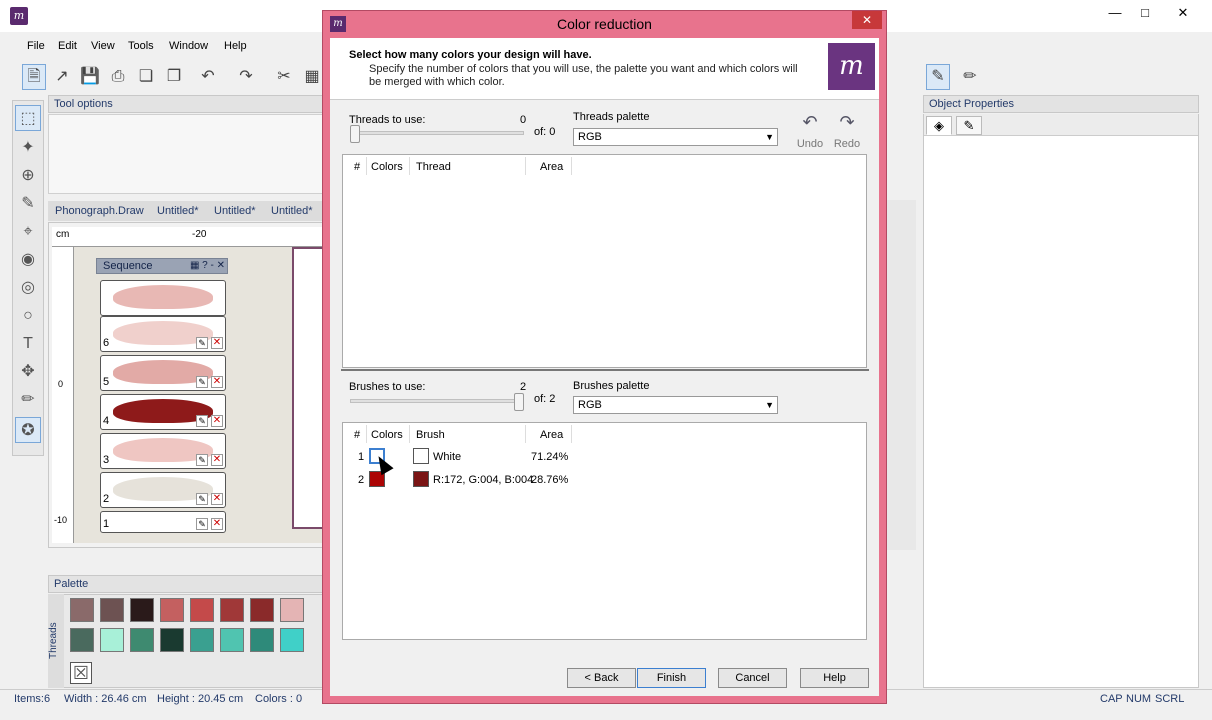 This screenshot has height=720, width=1212. What do you see at coordinates (433, 167) in the screenshot?
I see `col-header-thread: Thread` at bounding box center [433, 167].